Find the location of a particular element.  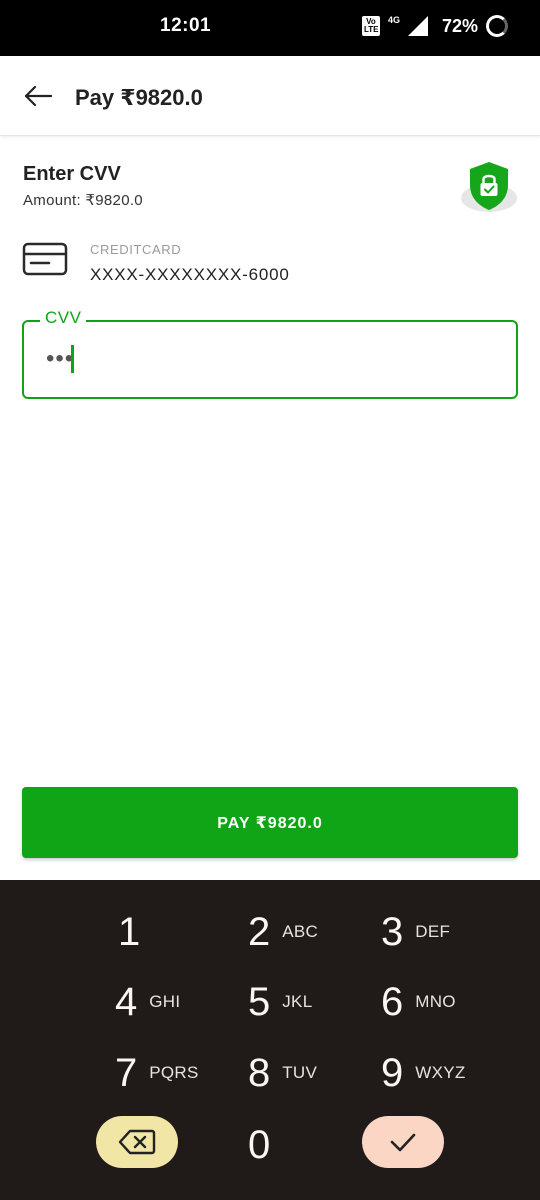

cvv-field-label: CVV is located at coordinates (63, 318).